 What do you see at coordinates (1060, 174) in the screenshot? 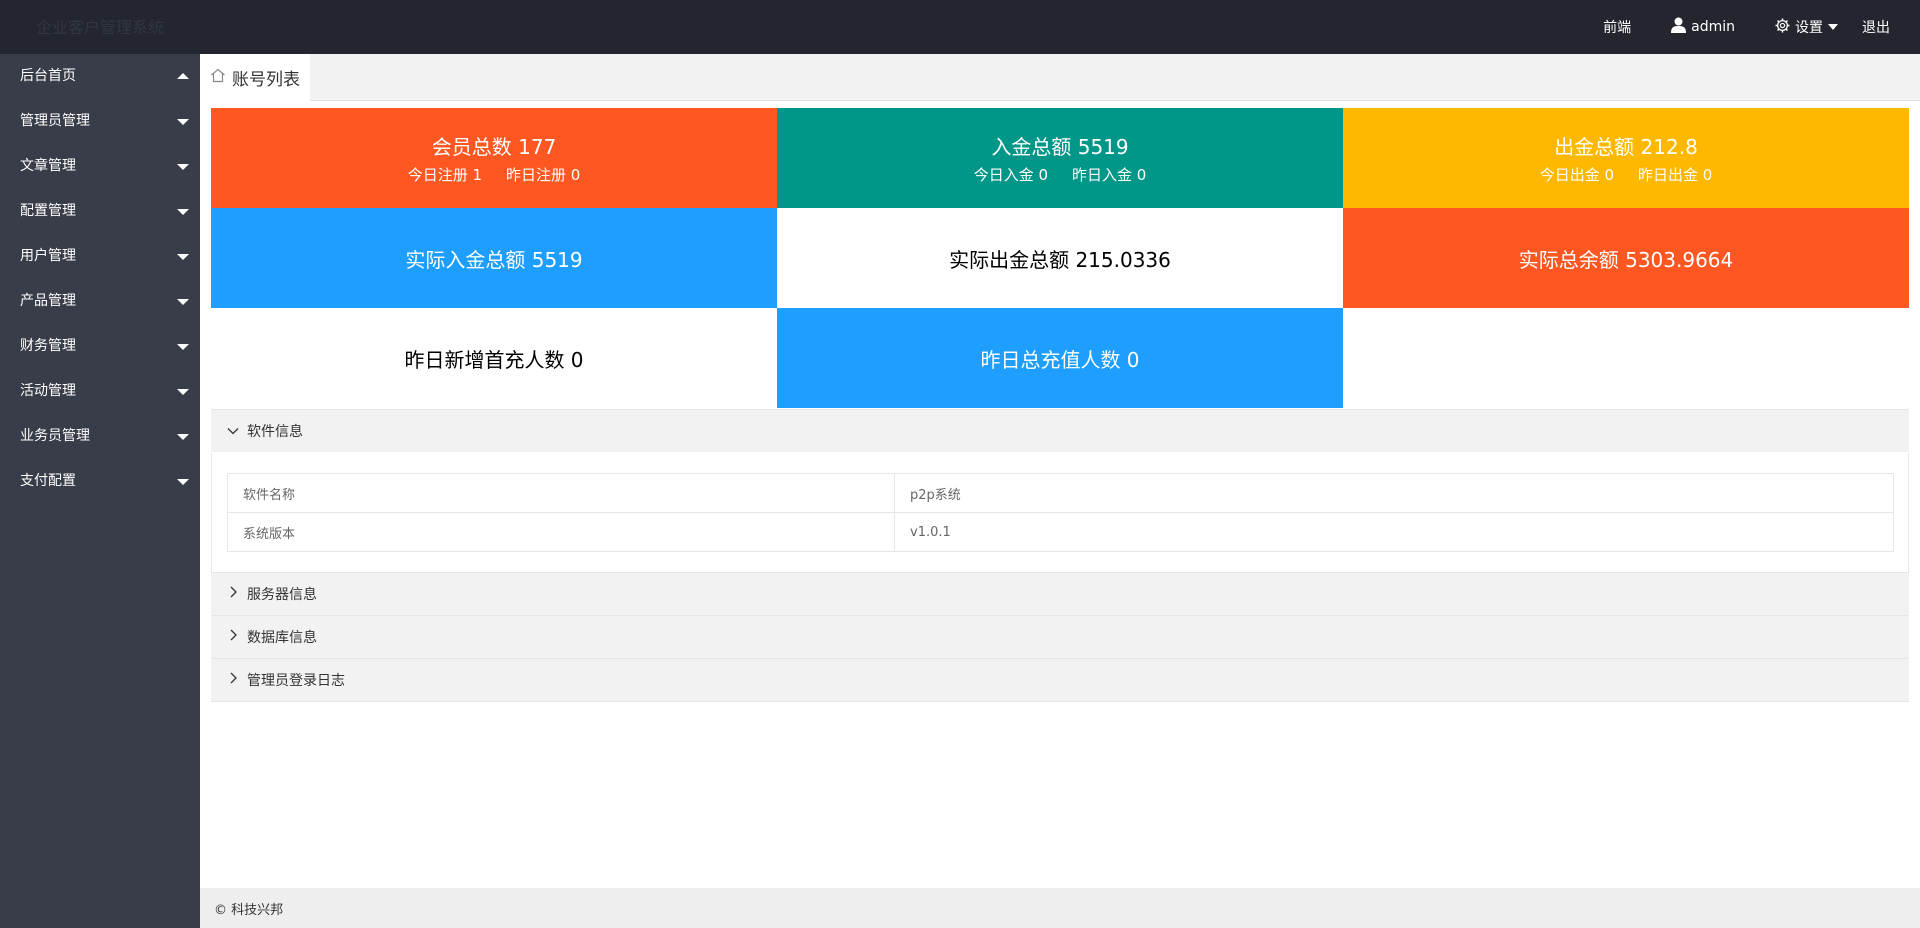
I see `stat-sub: 今日入金 0 昨日入金 0` at bounding box center [1060, 174].